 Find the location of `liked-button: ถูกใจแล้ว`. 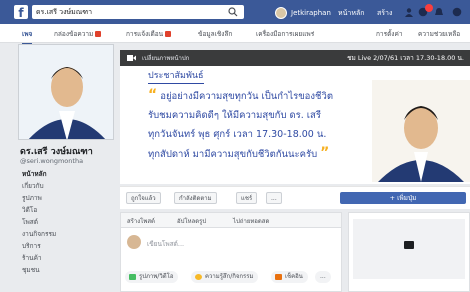

liked-button: ถูกใจแล้ว is located at coordinates (143, 198).